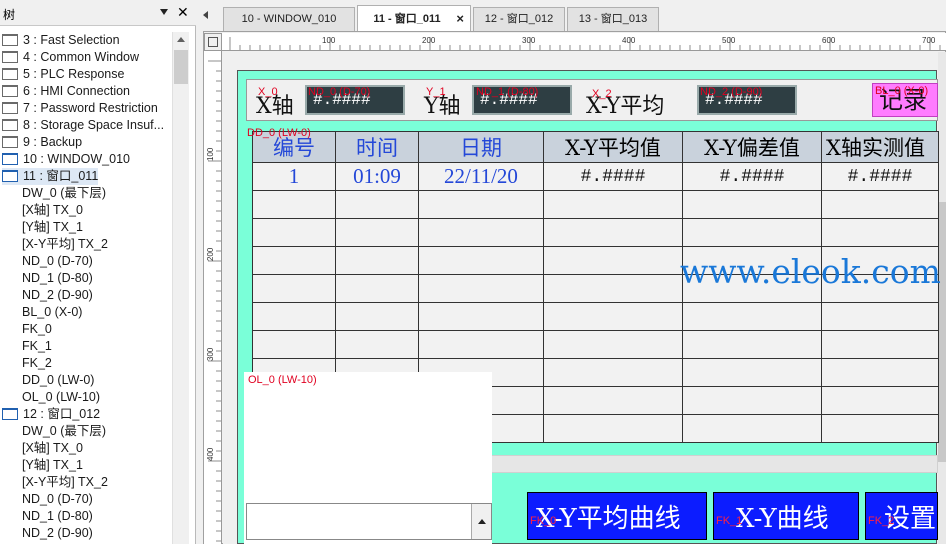 This screenshot has width=946, height=544. Describe the element at coordinates (58, 380) in the screenshot. I see `tree-object-item: DD_0 (LW-0)` at that location.